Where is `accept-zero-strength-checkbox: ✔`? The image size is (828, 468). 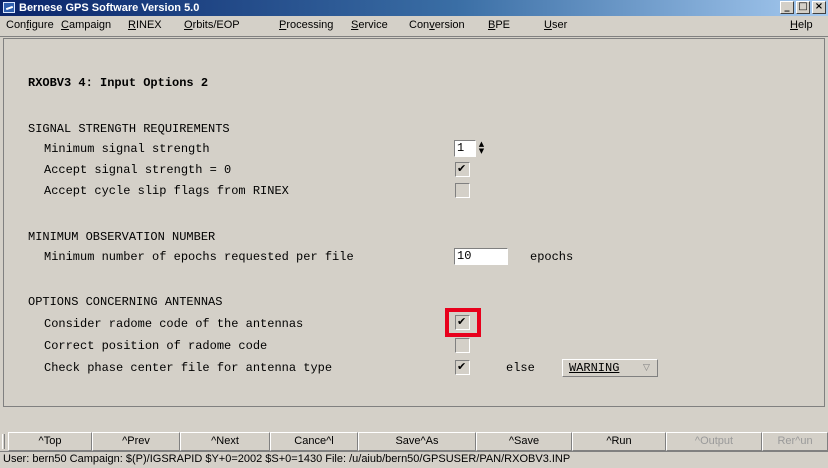 accept-zero-strength-checkbox: ✔ is located at coordinates (462, 169).